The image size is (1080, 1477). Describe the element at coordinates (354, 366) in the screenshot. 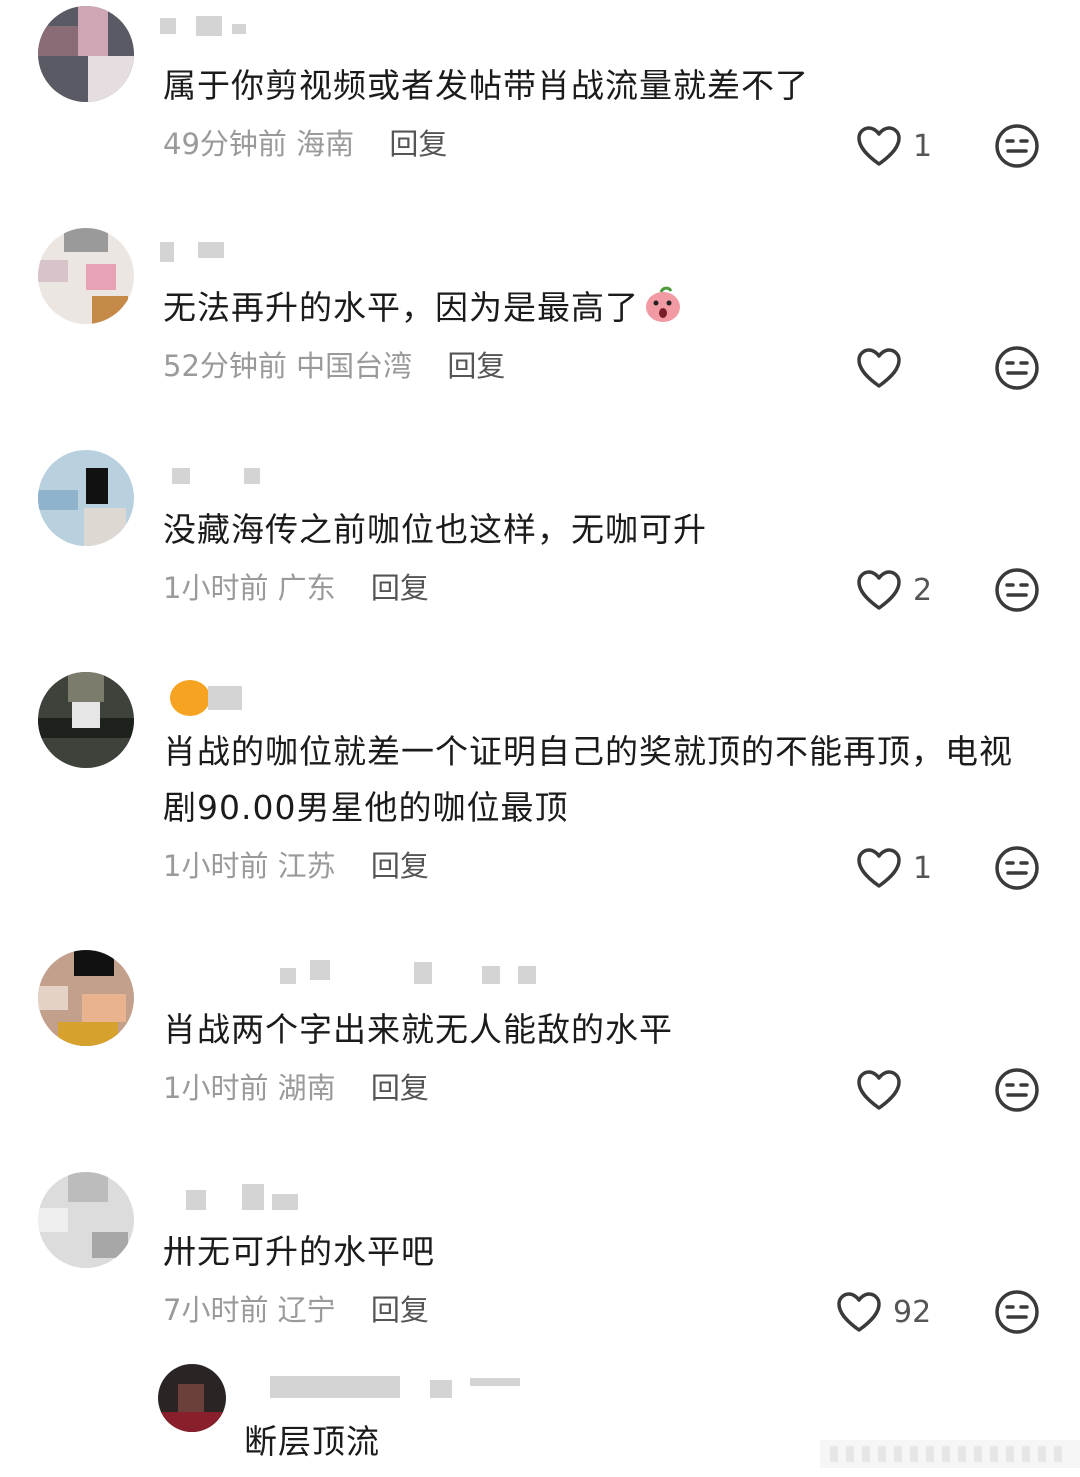

I see `comment-location: 中国台湾` at that location.